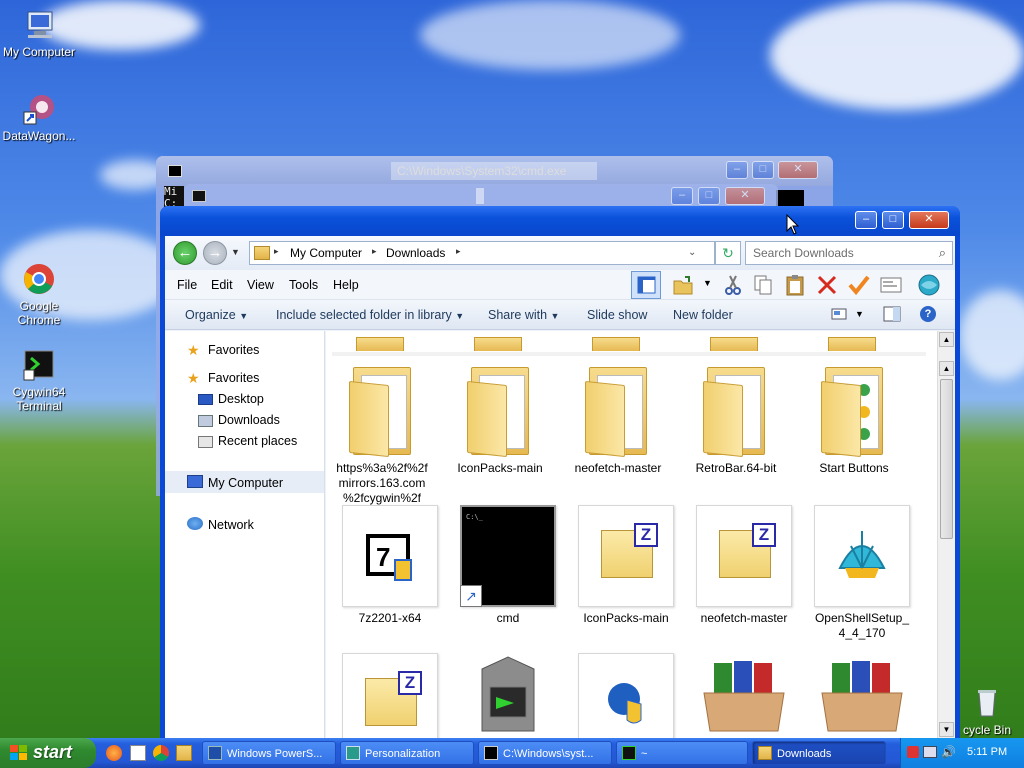  I want to click on firefox-icon, so click(114, 753).